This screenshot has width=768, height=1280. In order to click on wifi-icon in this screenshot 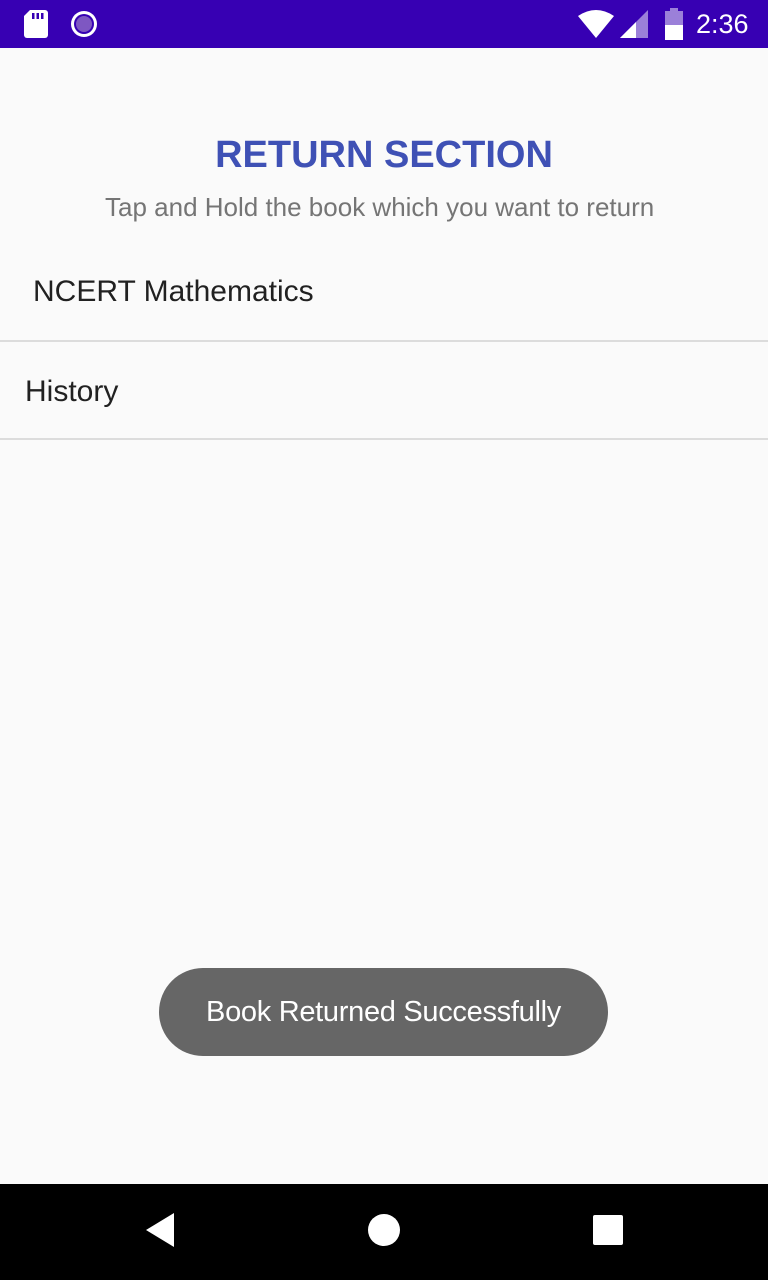, I will do `click(596, 26)`.